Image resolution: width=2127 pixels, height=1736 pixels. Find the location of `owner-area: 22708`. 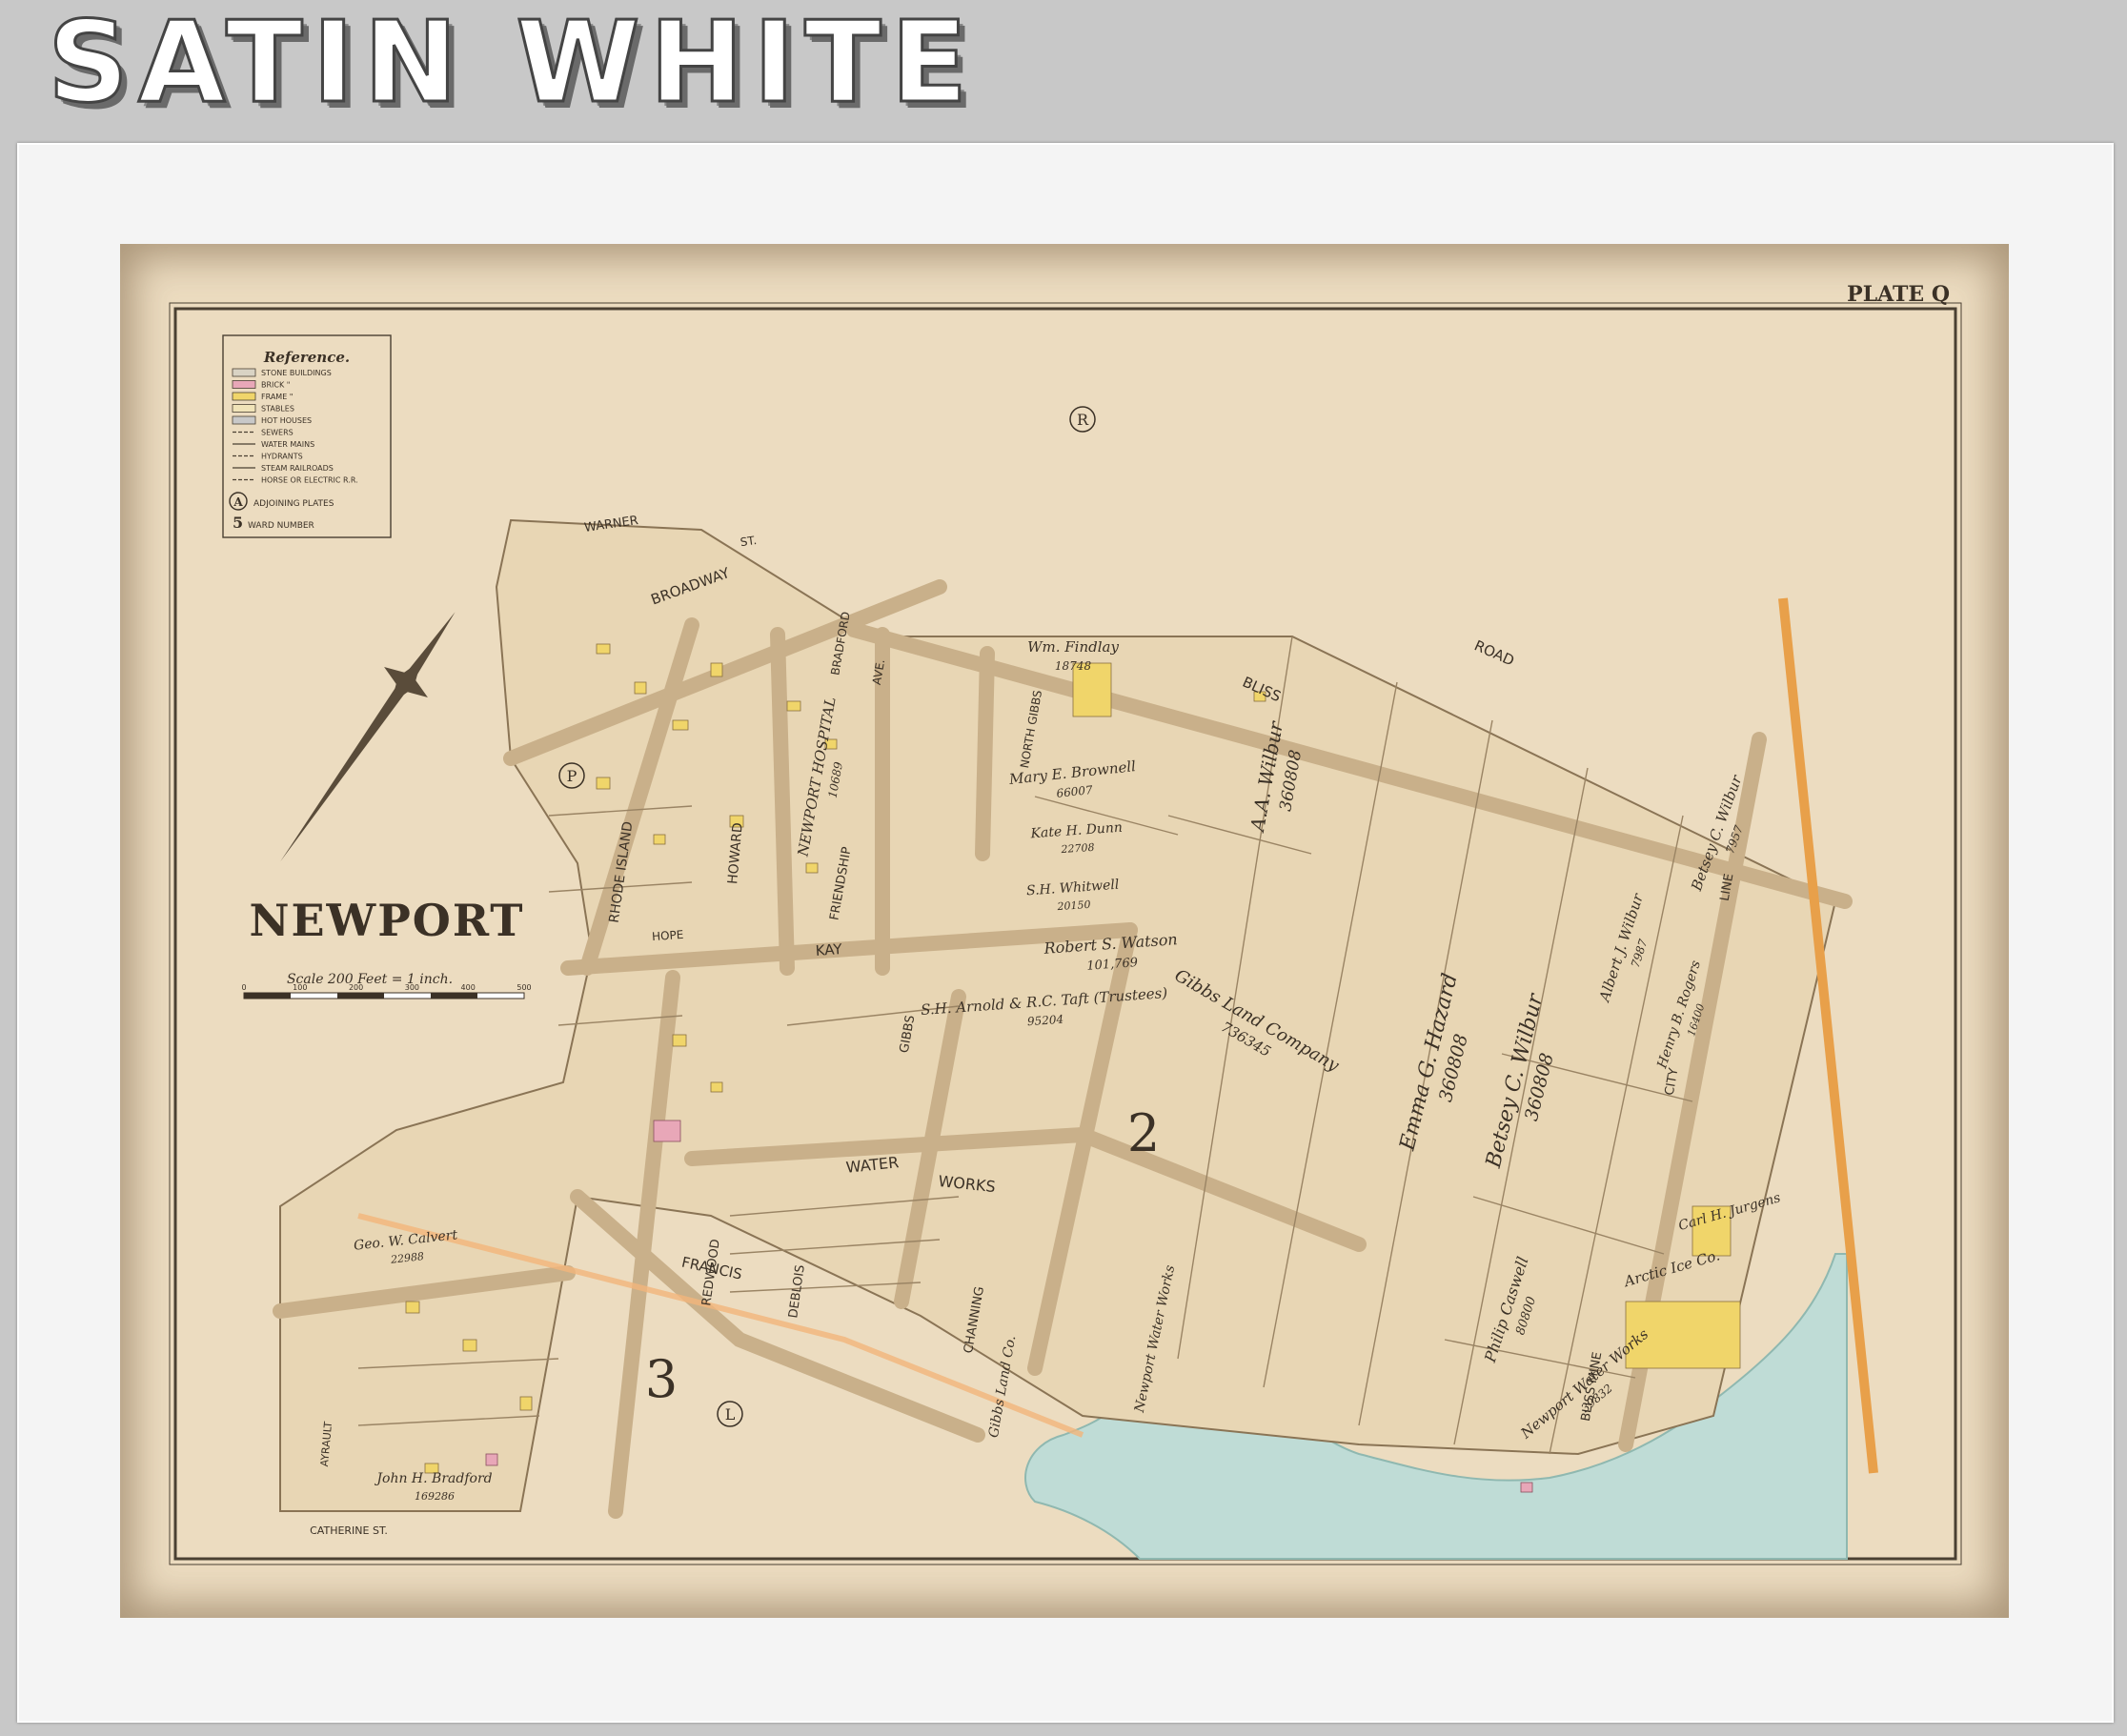

owner-area: 22708 is located at coordinates (1077, 848).